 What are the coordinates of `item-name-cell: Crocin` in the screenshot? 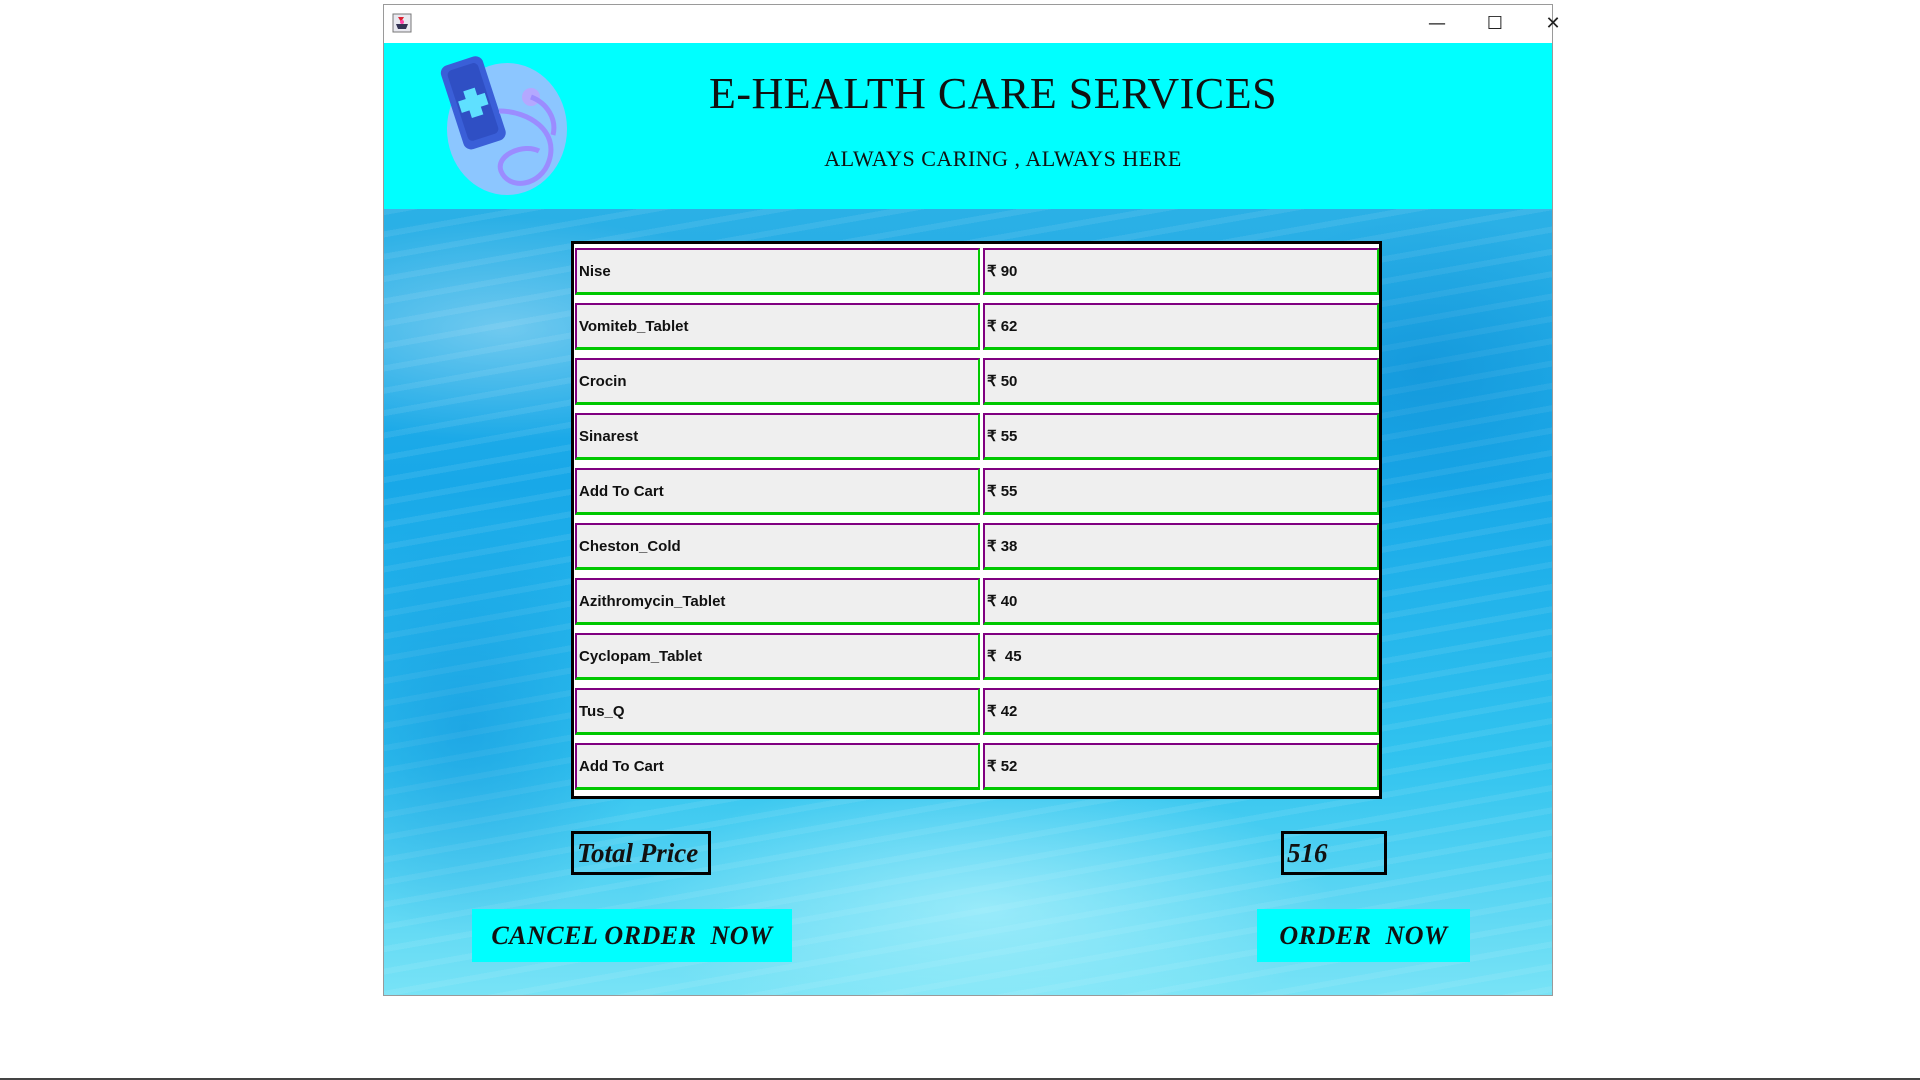 It's located at (777, 381).